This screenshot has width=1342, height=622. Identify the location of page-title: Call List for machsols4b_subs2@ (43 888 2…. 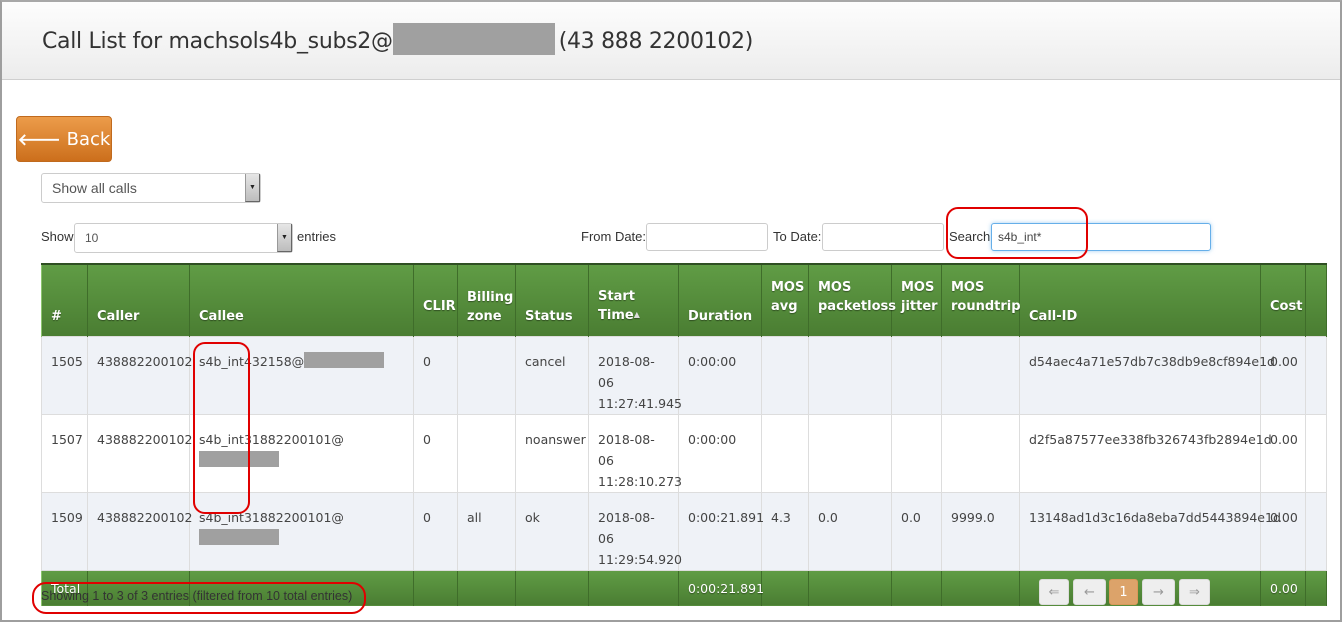
(398, 40).